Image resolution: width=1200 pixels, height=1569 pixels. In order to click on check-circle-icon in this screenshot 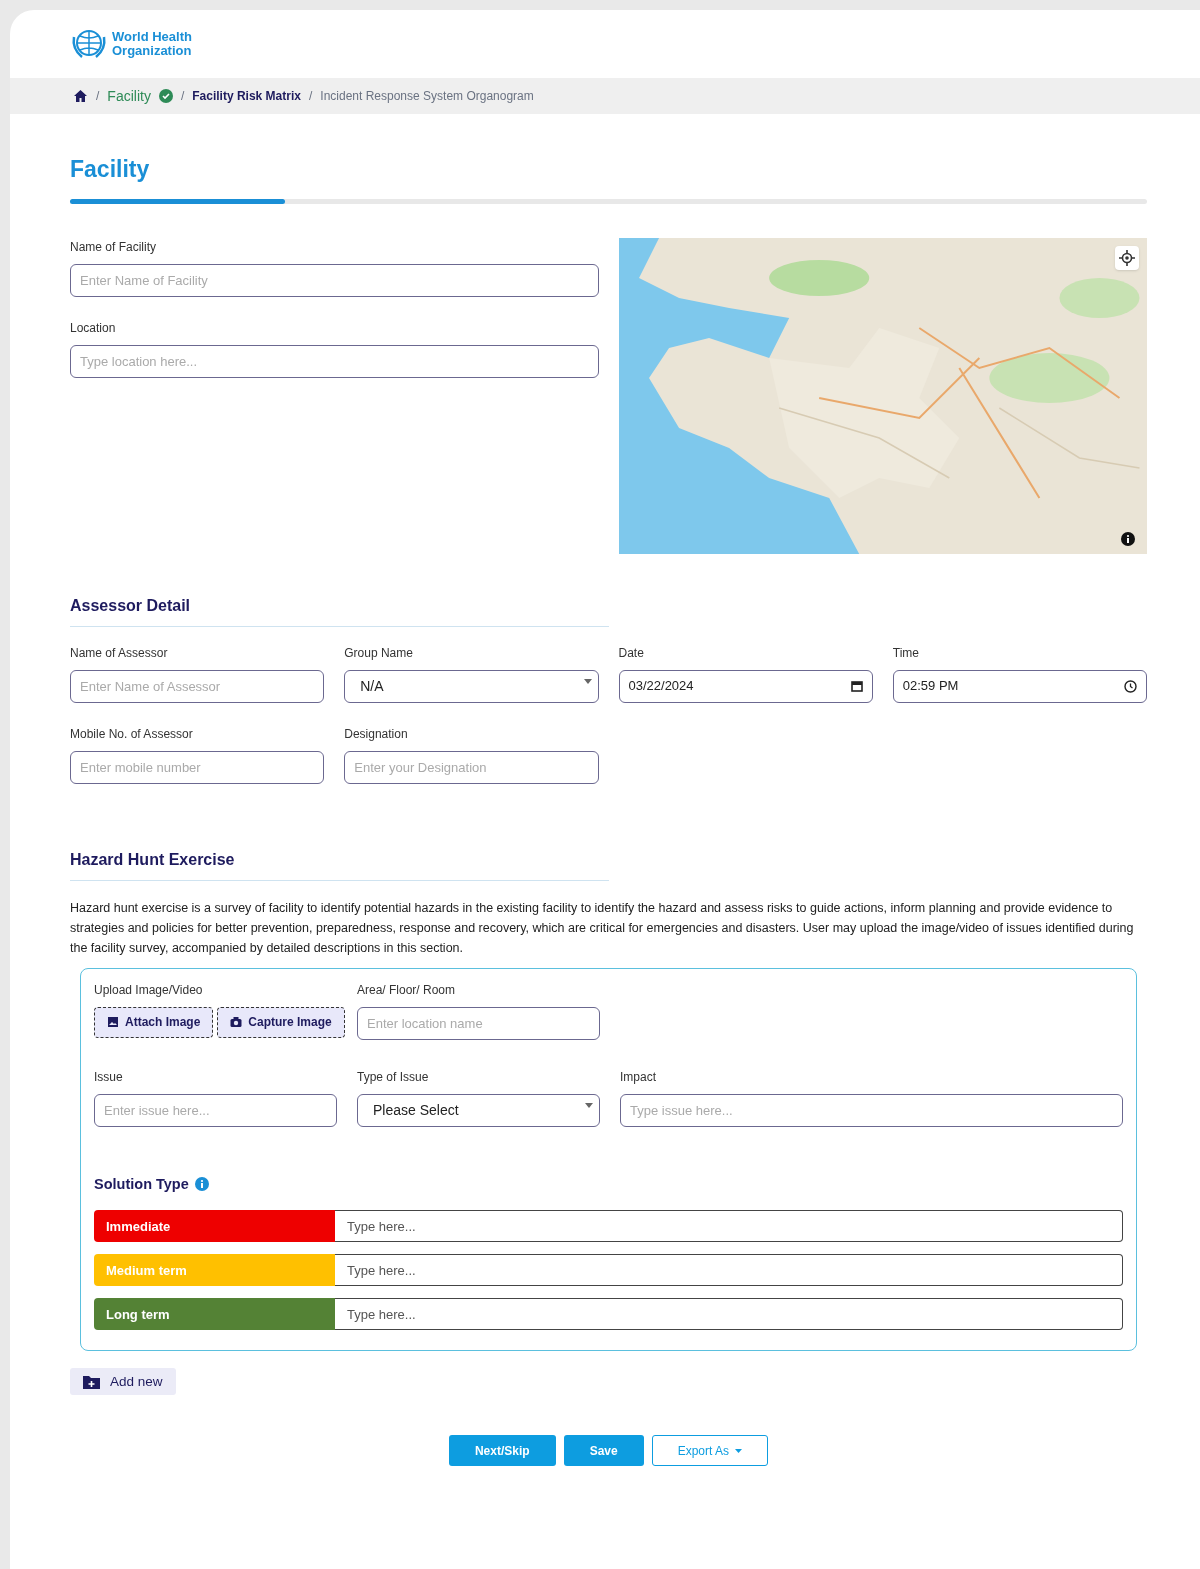, I will do `click(165, 96)`.